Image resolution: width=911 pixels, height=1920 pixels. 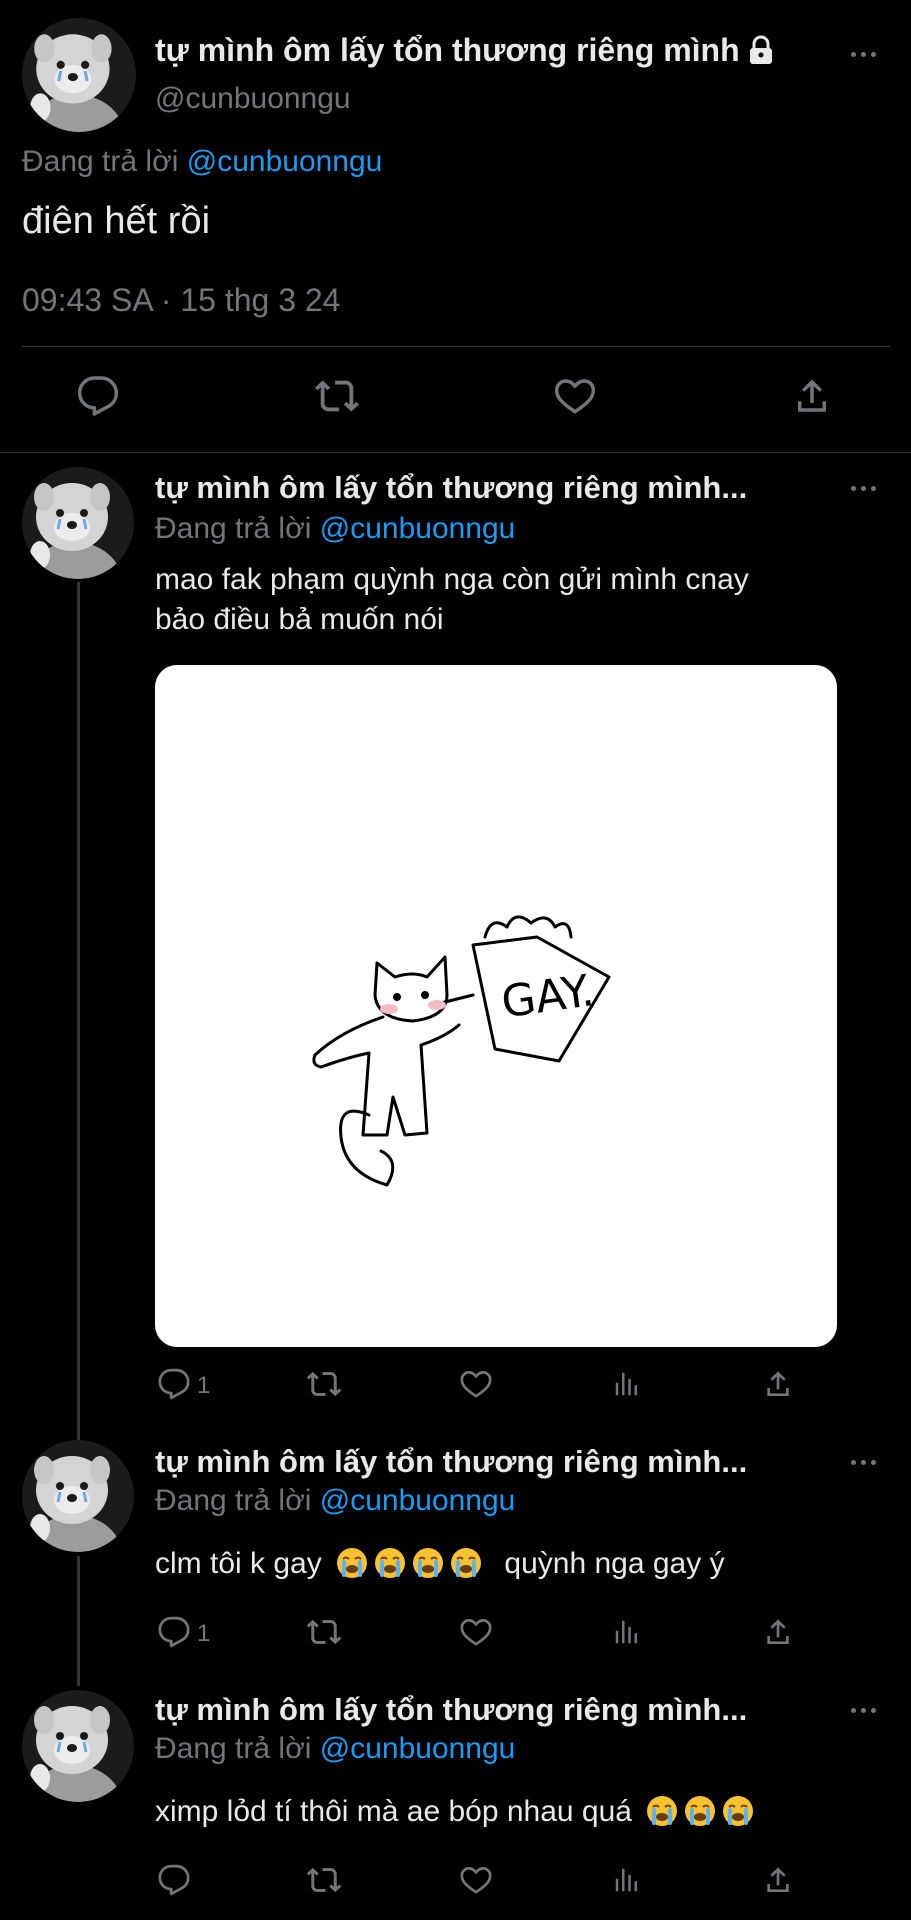 What do you see at coordinates (253, 99) in the screenshot?
I see `author-handle: @cunbuonngu` at bounding box center [253, 99].